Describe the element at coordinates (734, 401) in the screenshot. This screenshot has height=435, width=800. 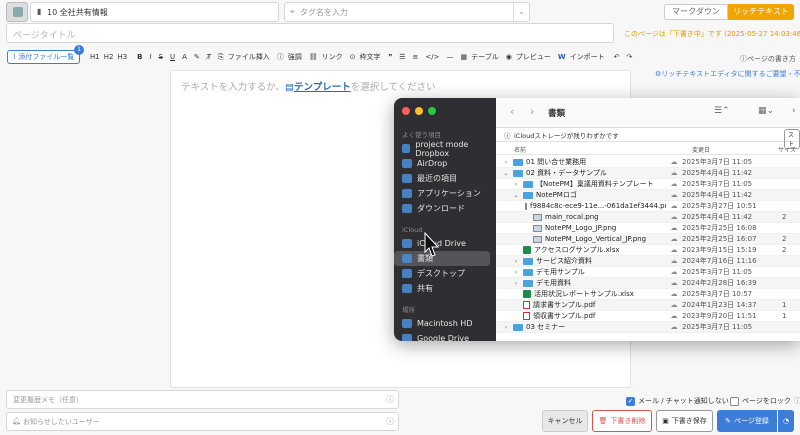
I see `lock-page-checkbox` at that location.